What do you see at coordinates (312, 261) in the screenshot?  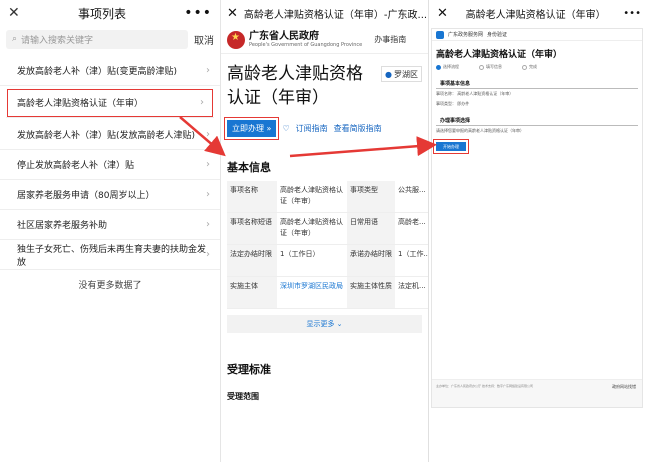 I see `table-value: 1（工作日）` at bounding box center [312, 261].